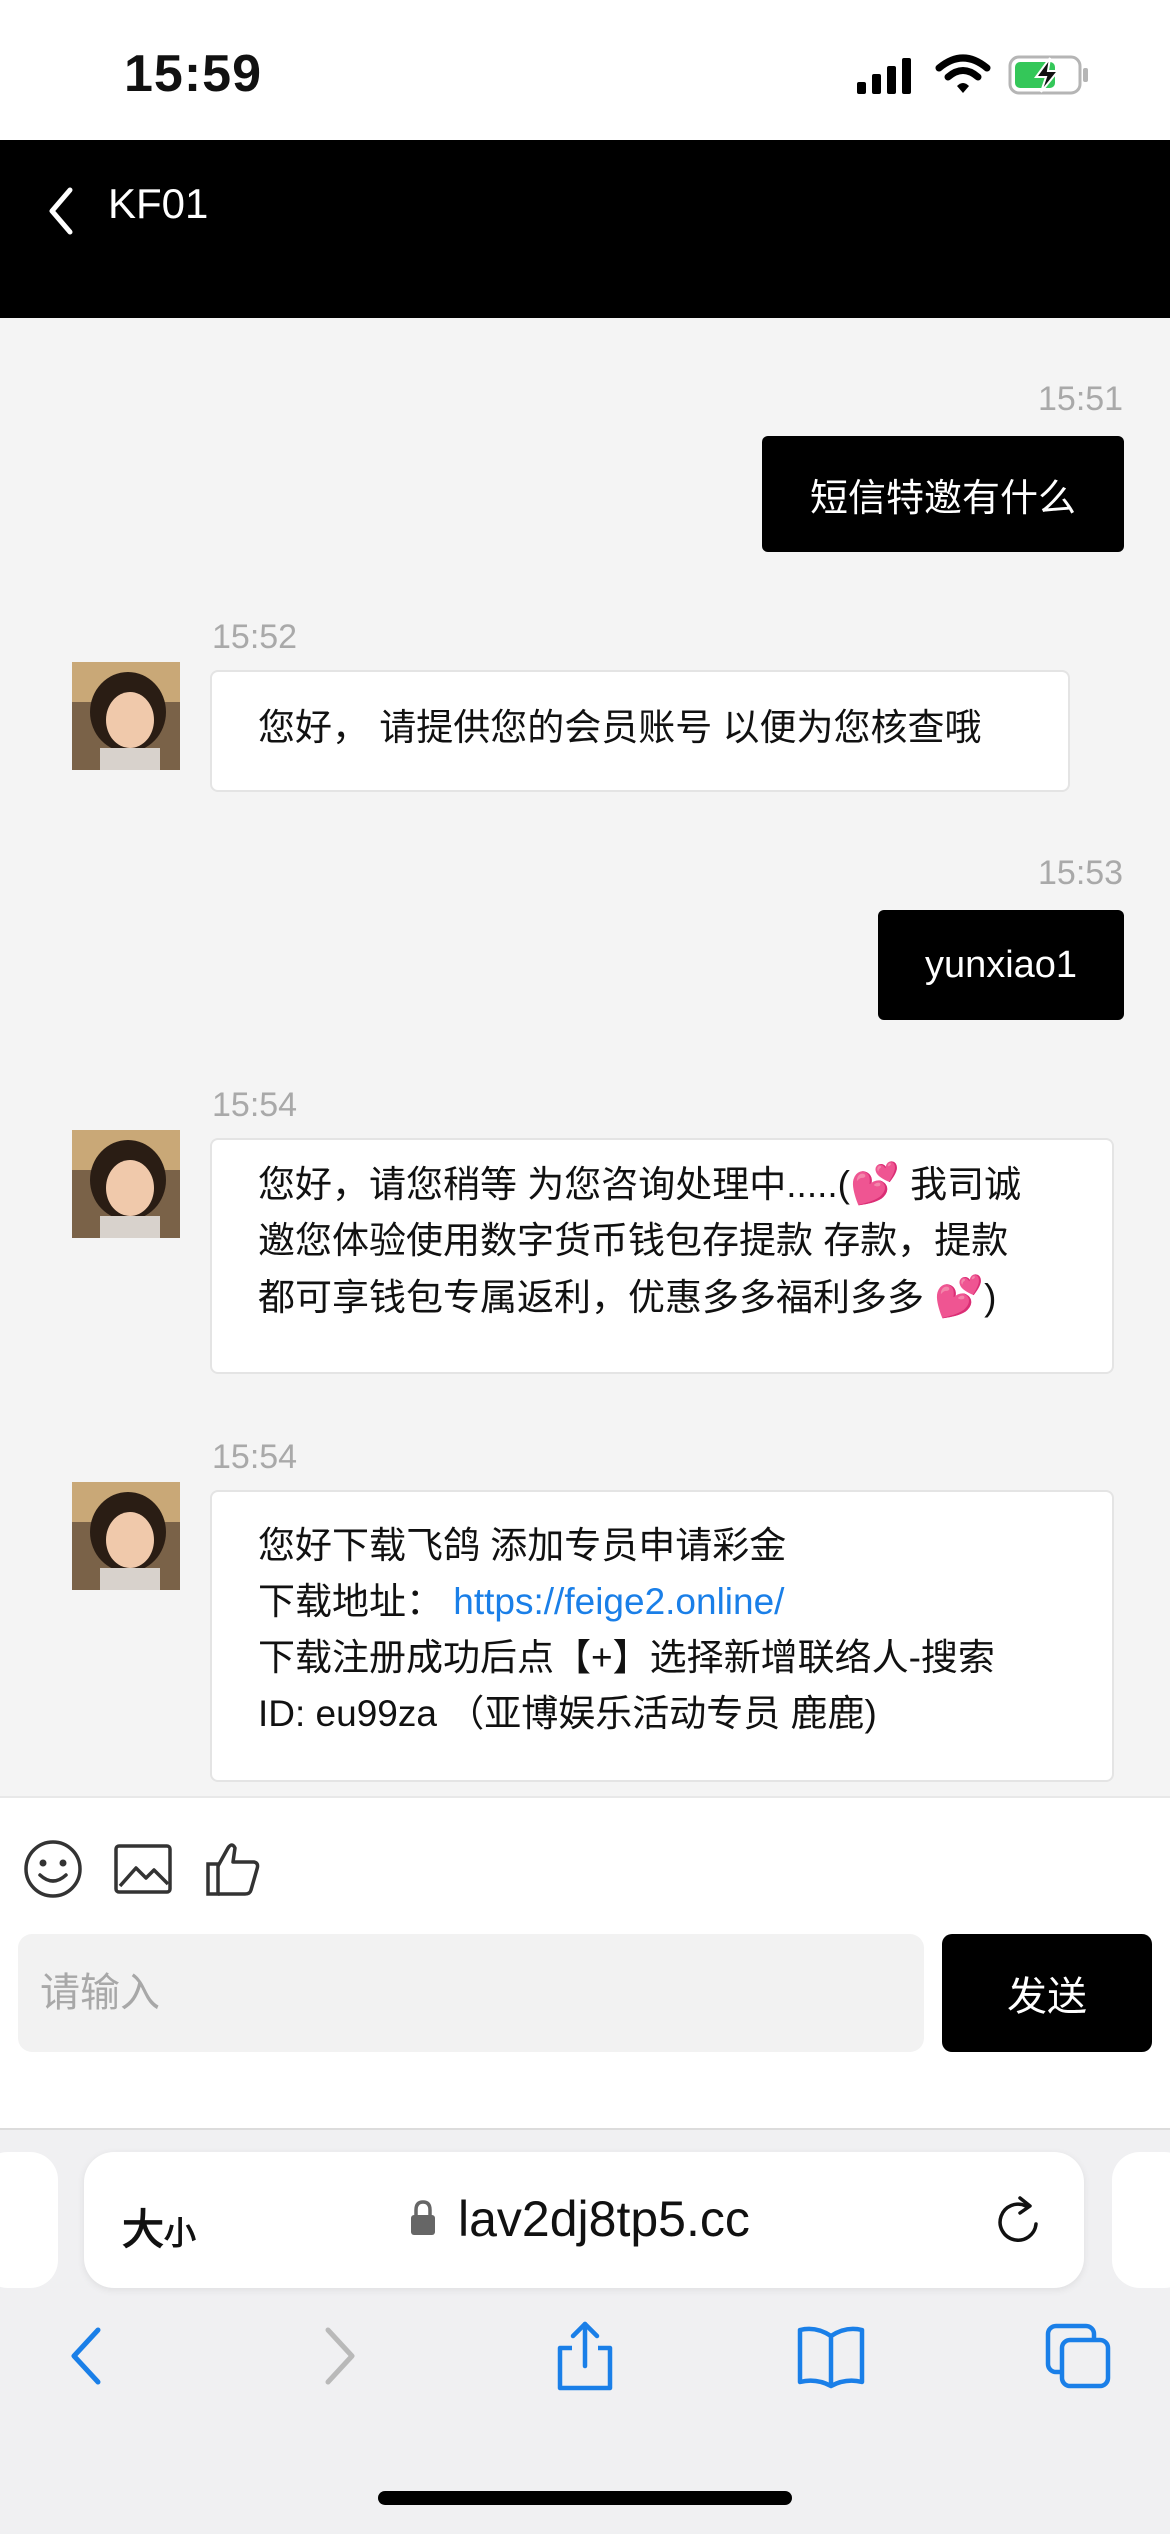 The width and height of the screenshot is (1170, 2534). What do you see at coordinates (1019, 2221) in the screenshot?
I see `reload-icon` at bounding box center [1019, 2221].